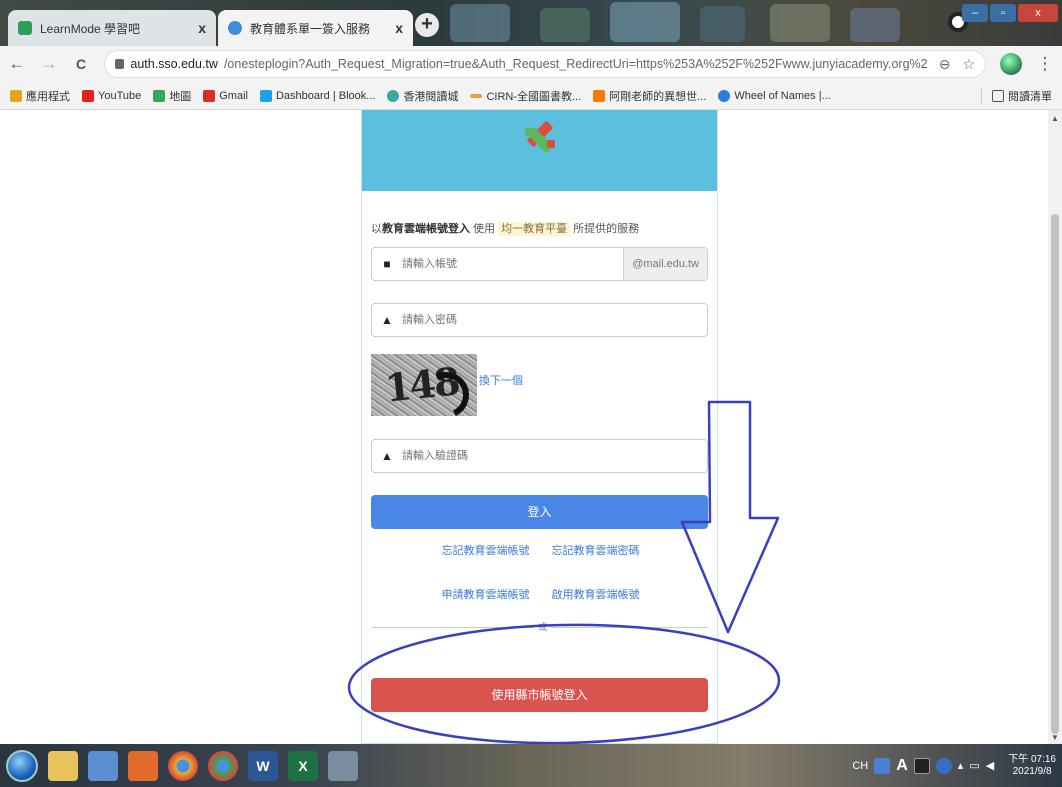  I want to click on blogger-icon, so click(599, 95).